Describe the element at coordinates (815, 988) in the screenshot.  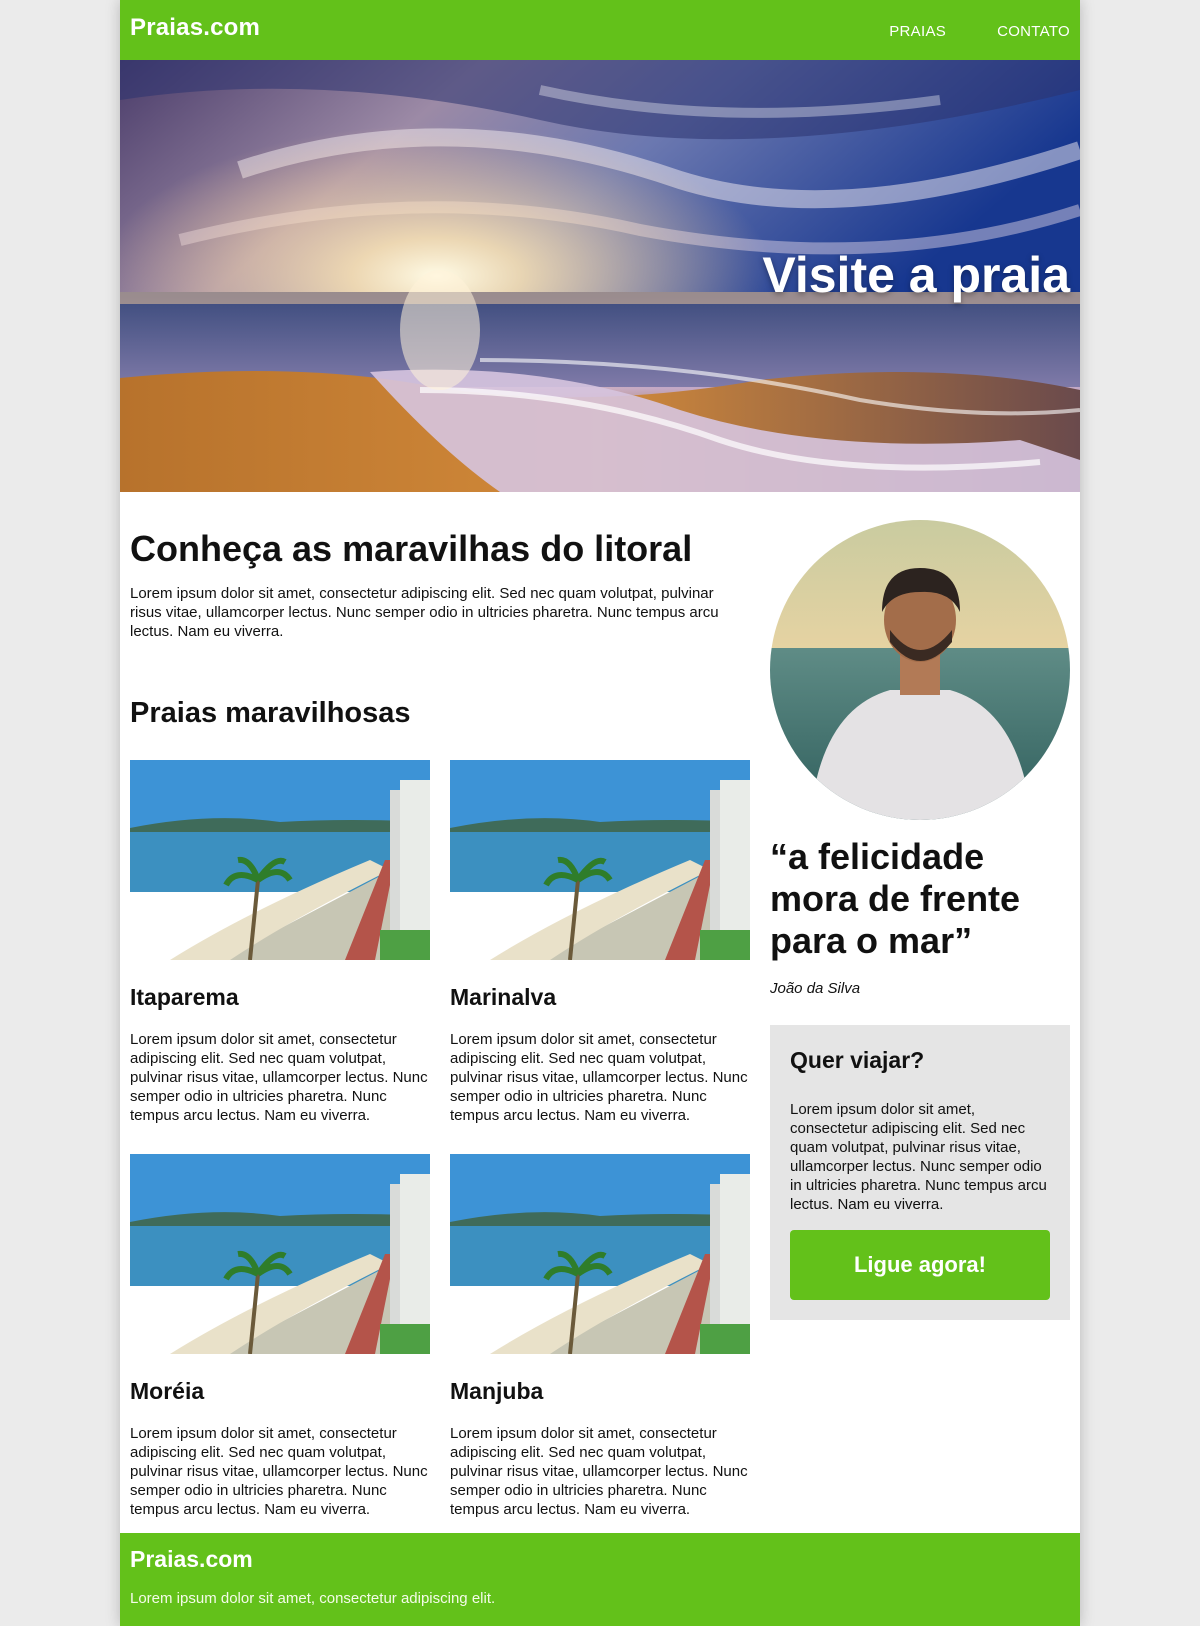
I see `quote-author: João da Silva` at that location.